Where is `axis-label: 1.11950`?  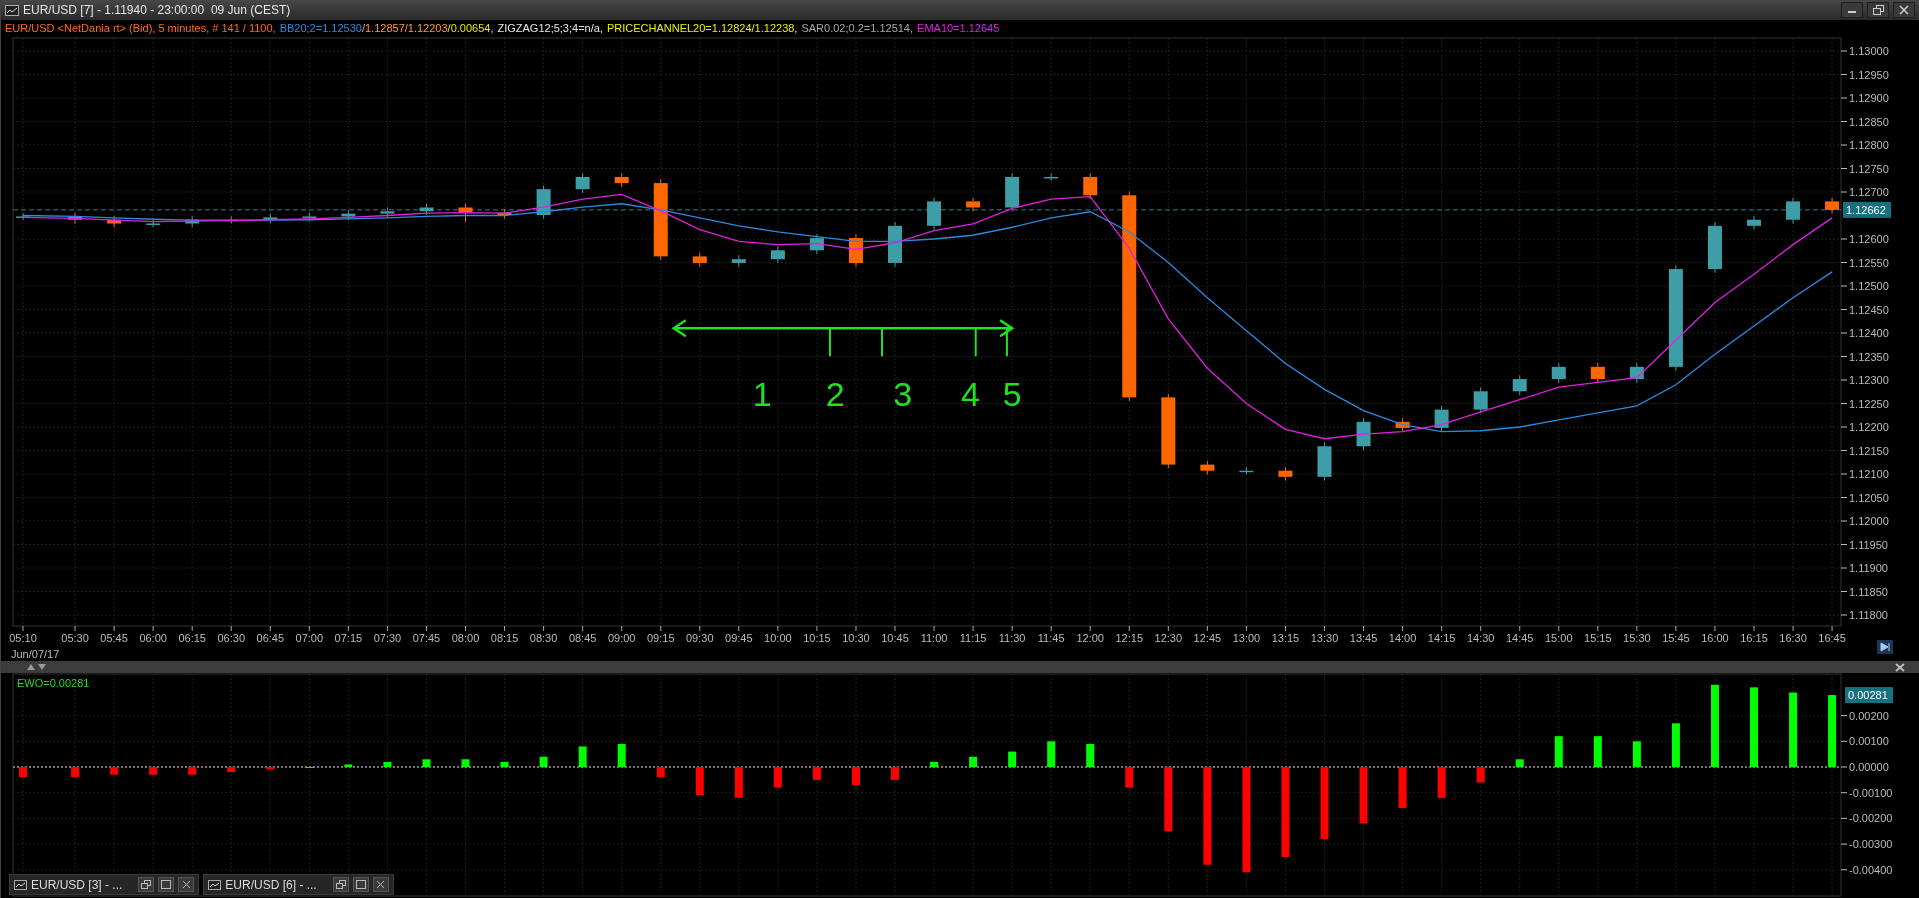 axis-label: 1.11950 is located at coordinates (1868, 544).